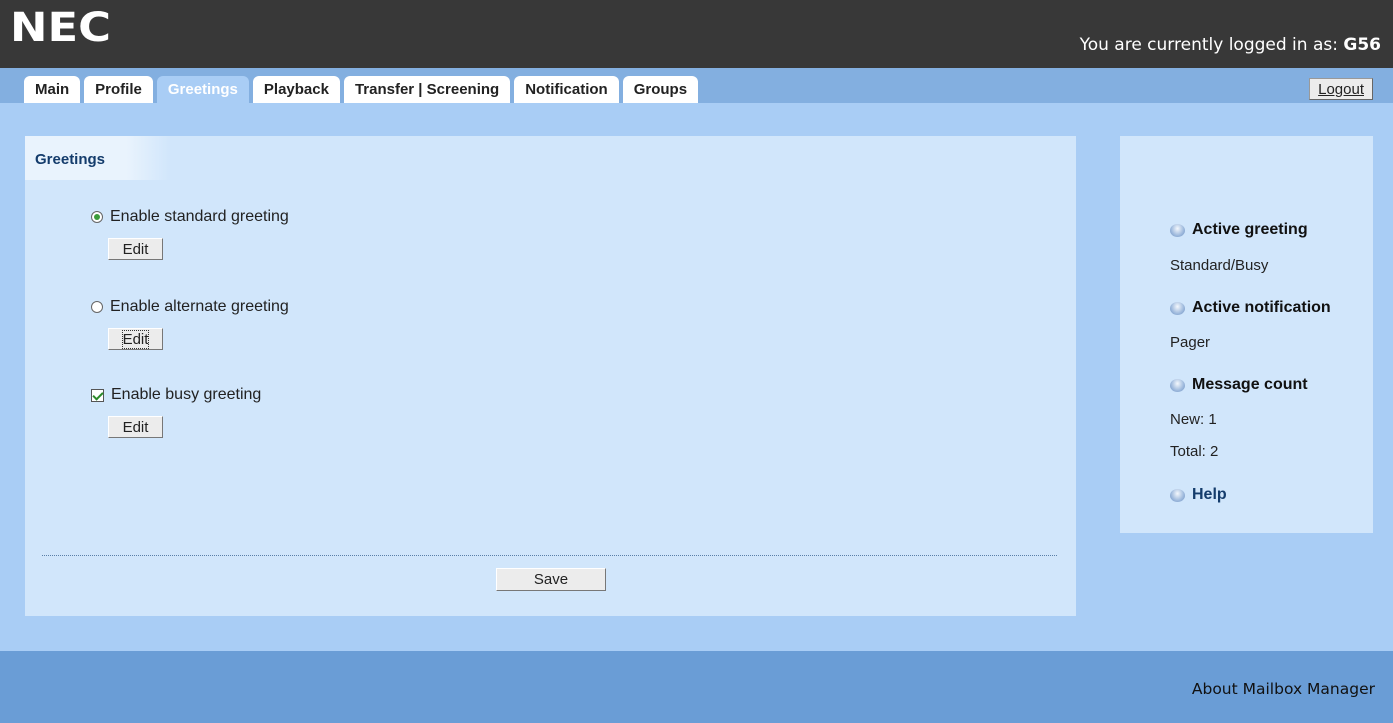  I want to click on login-prefix: You are currently logged in as:, so click(1211, 45).